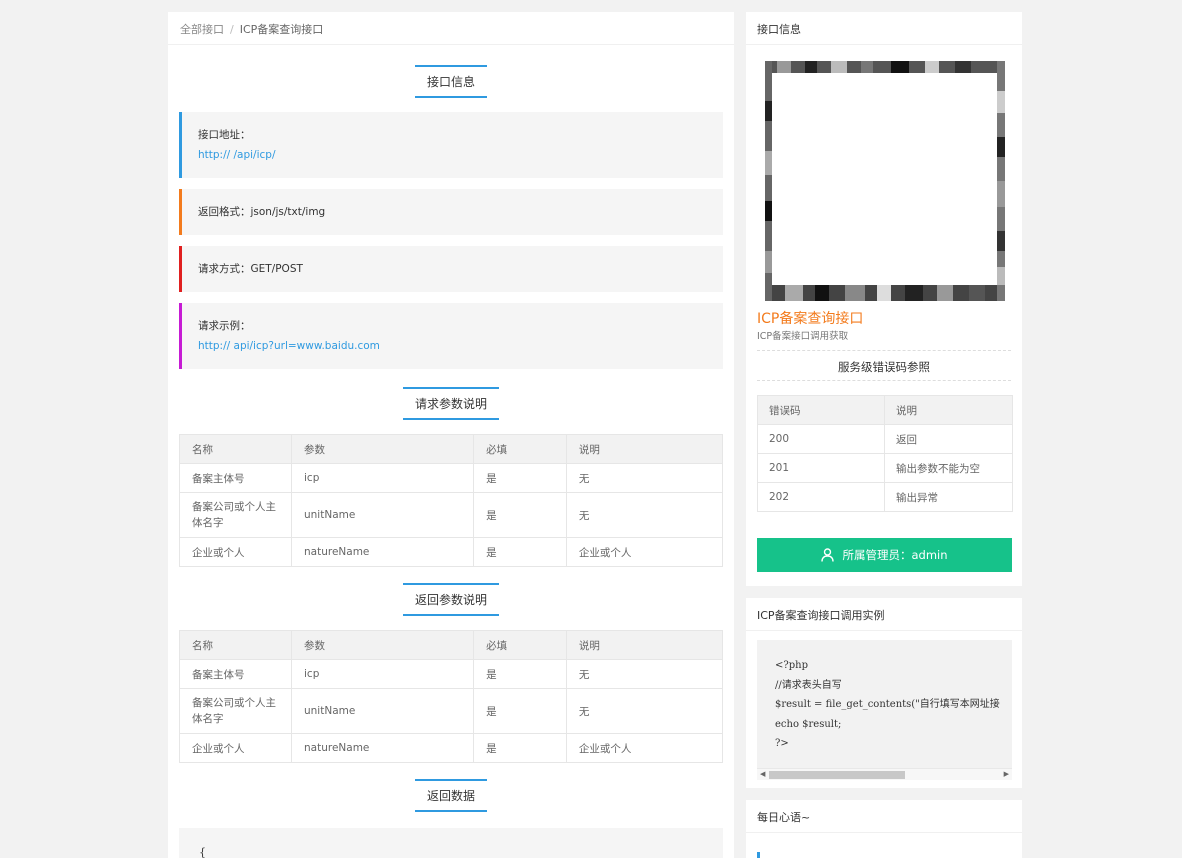 This screenshot has width=1182, height=858. I want to click on user-icon, so click(828, 555).